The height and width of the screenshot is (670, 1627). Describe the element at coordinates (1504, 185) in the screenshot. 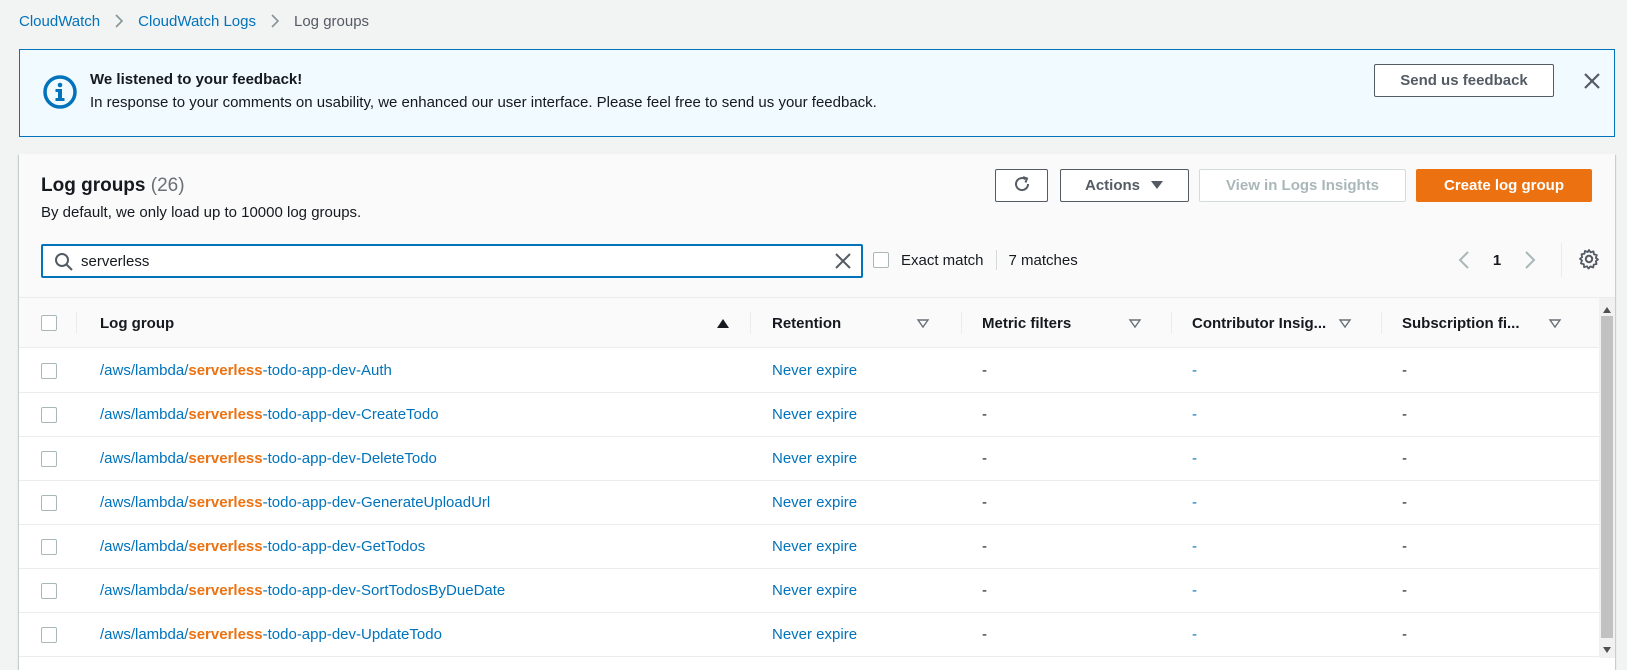

I see `create-log-group-button: Create log group` at that location.